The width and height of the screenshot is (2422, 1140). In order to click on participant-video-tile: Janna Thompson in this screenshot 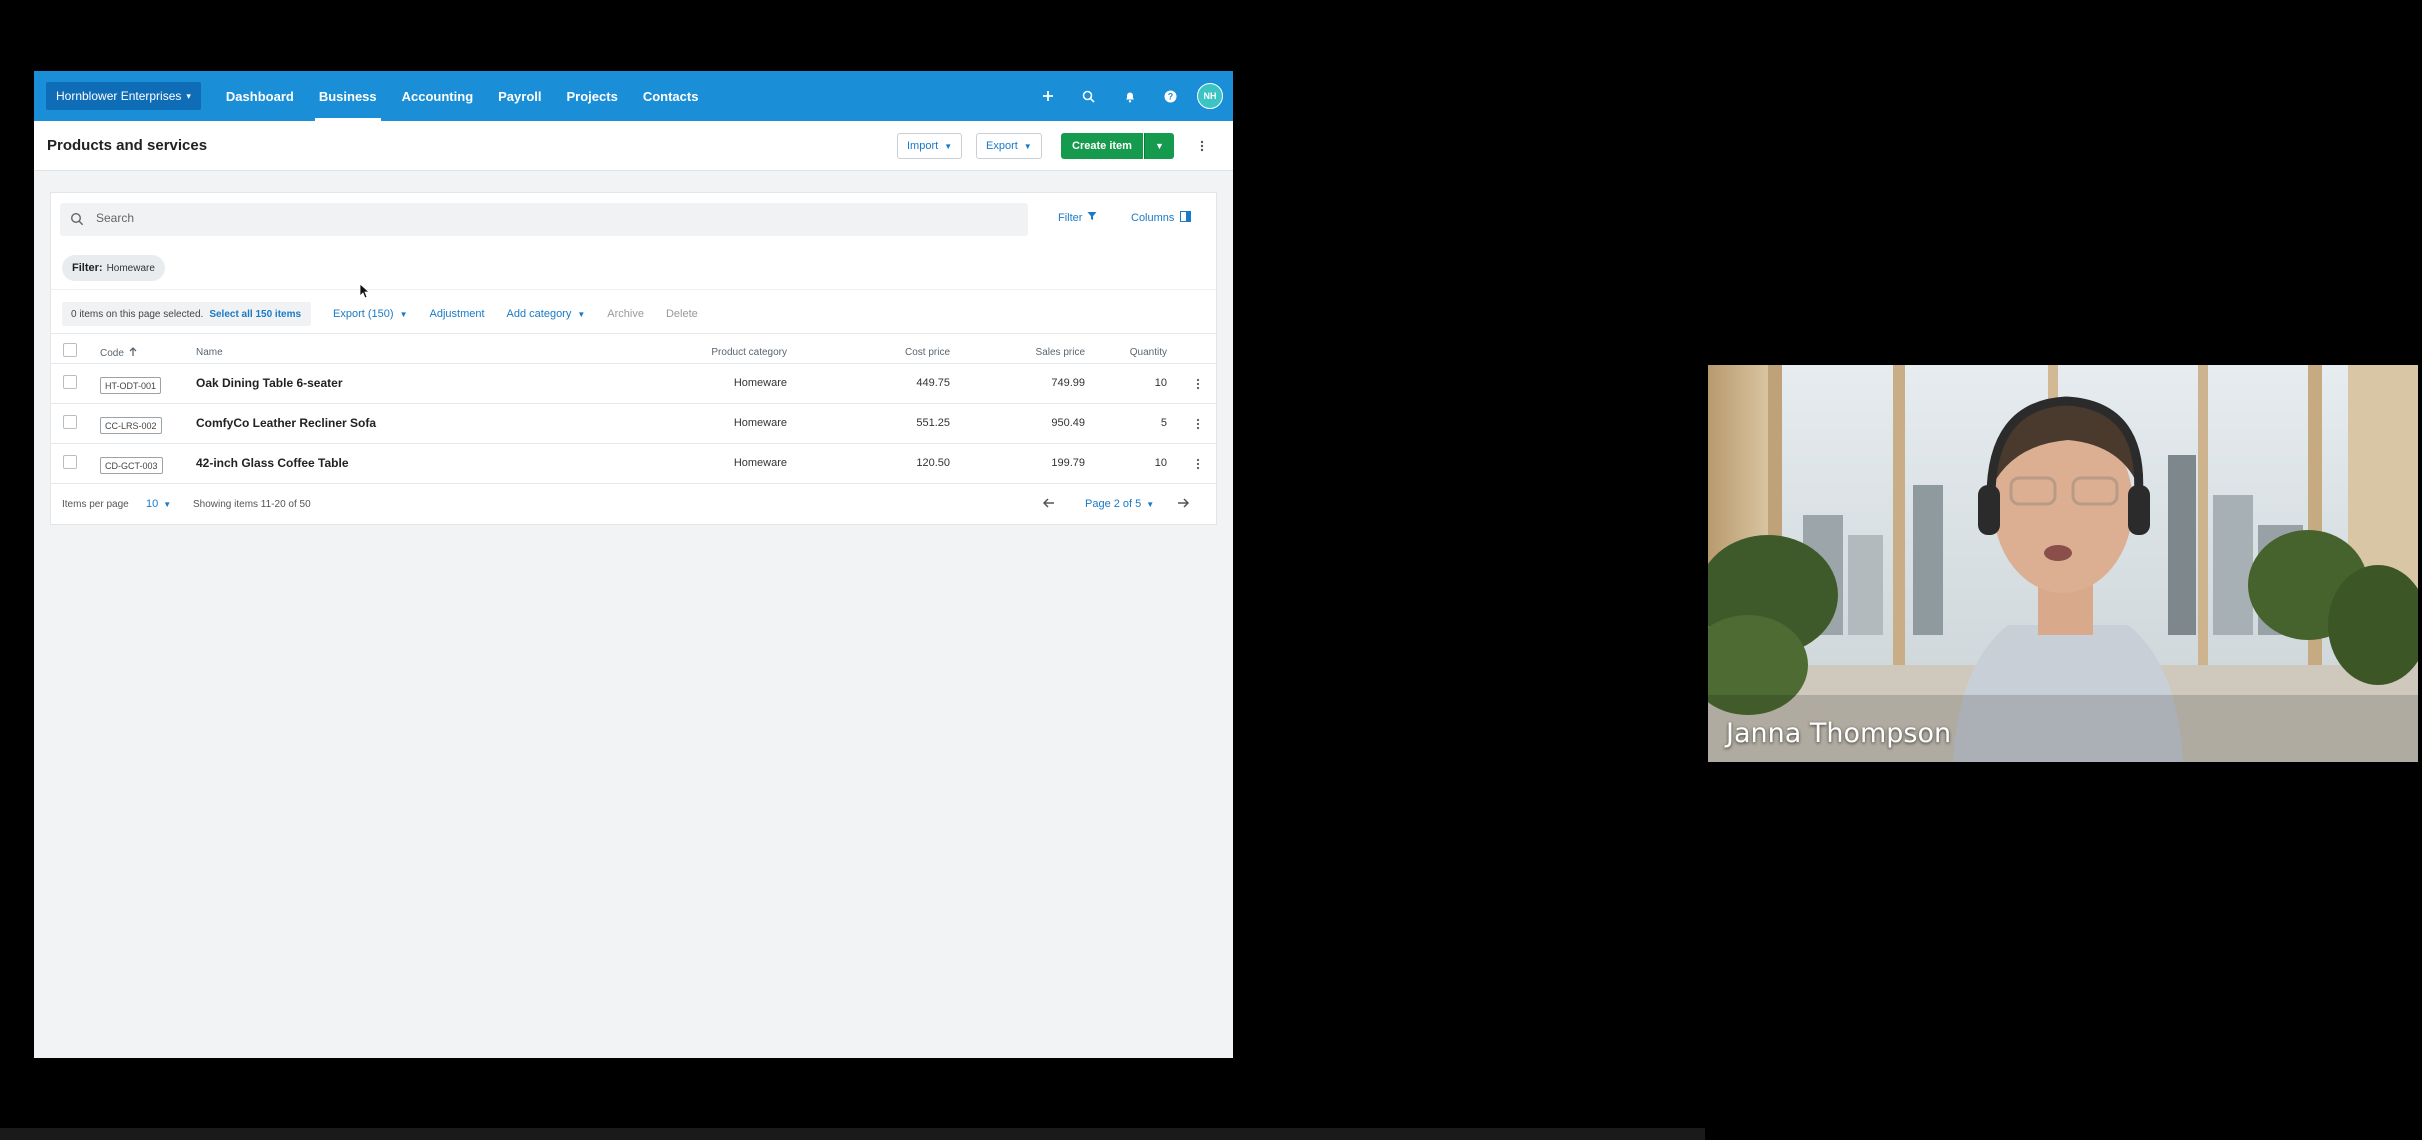, I will do `click(2063, 563)`.